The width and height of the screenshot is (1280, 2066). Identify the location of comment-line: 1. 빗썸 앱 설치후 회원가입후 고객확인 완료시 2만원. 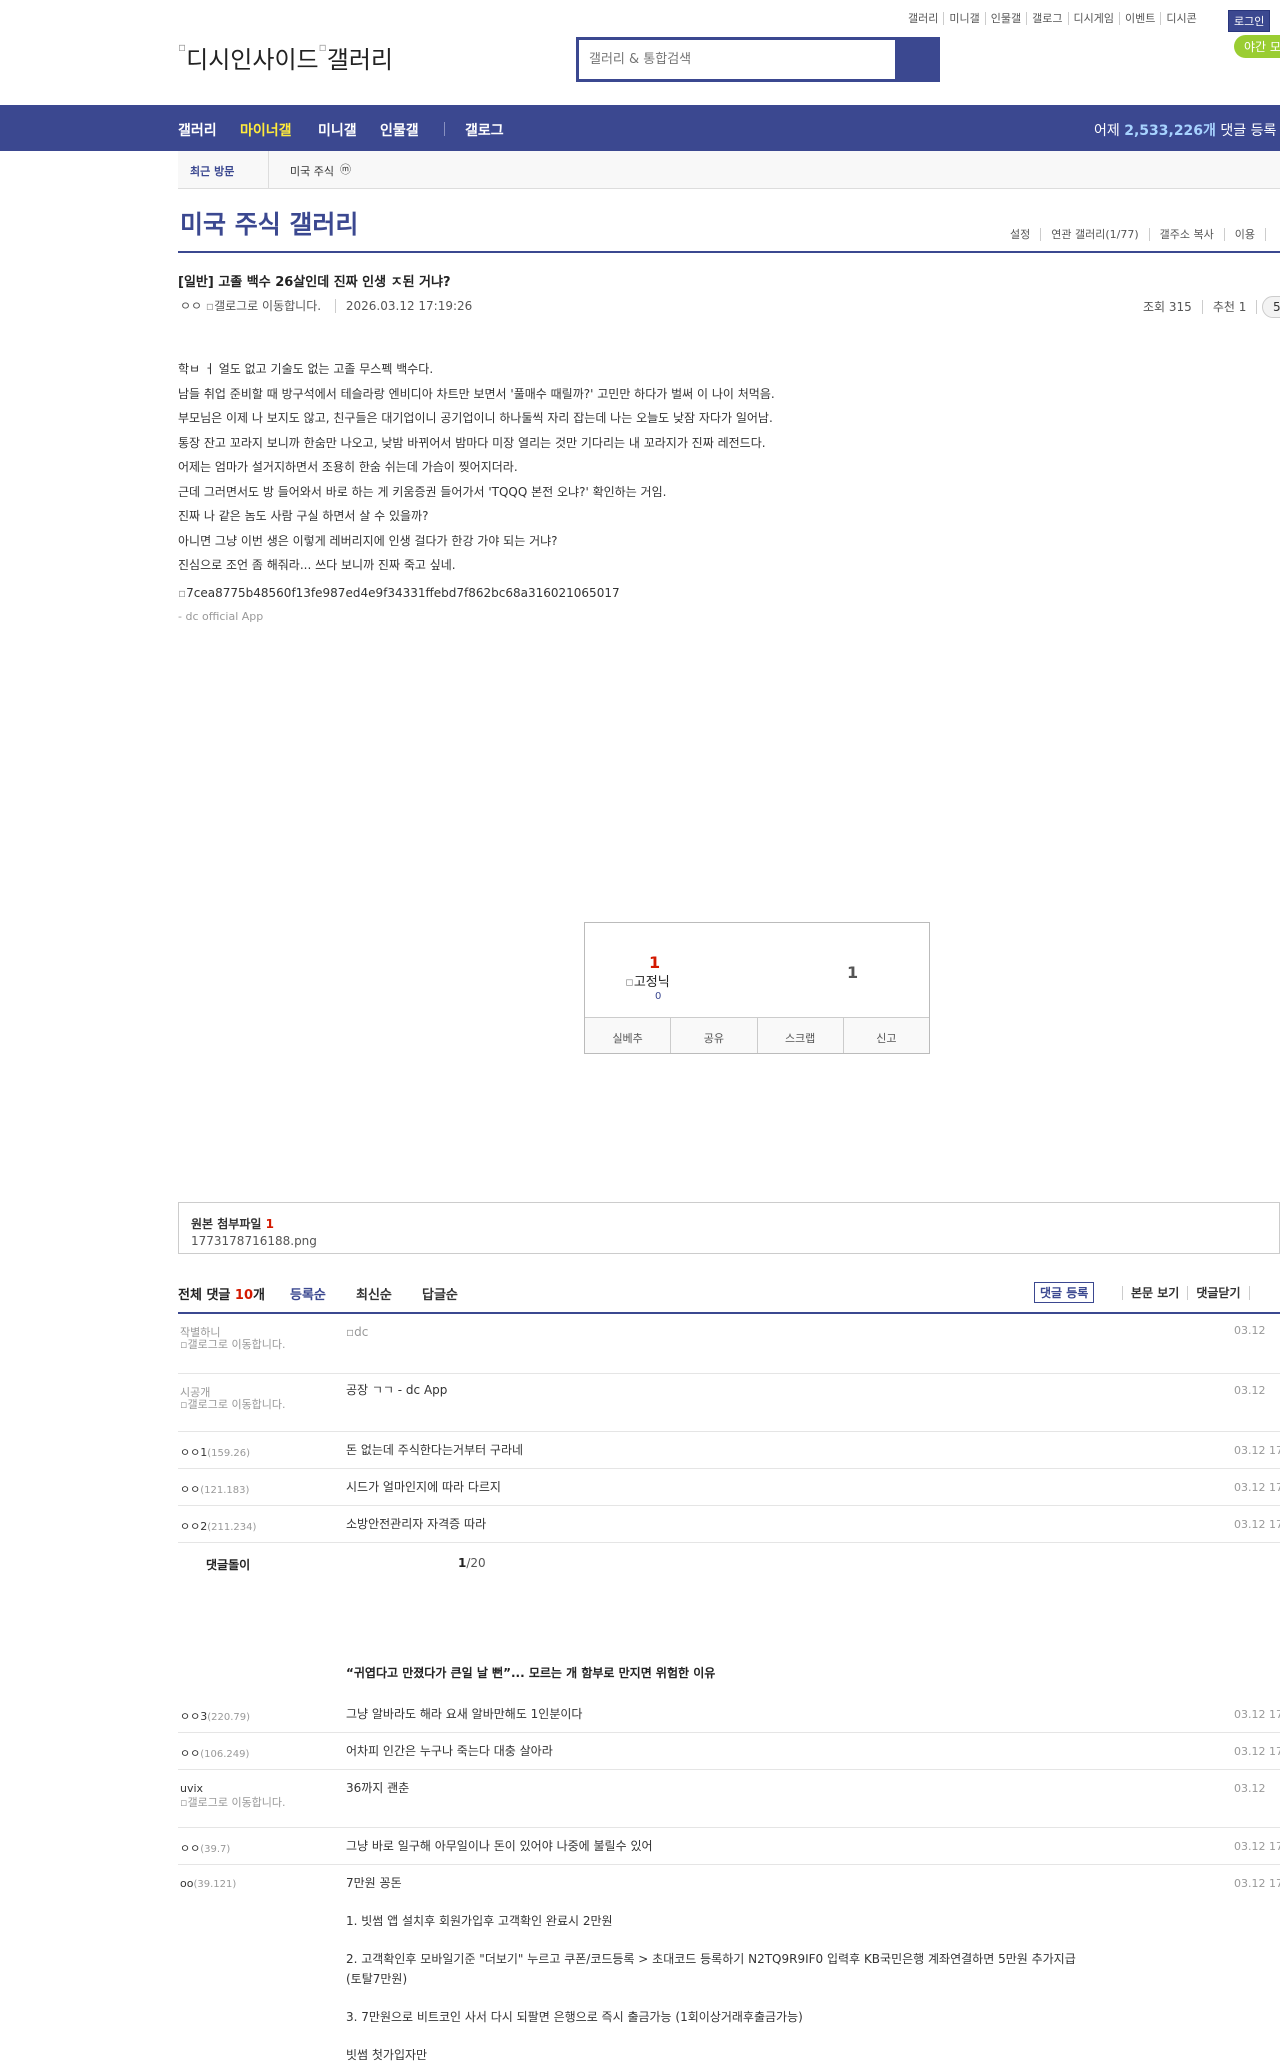
(479, 1921).